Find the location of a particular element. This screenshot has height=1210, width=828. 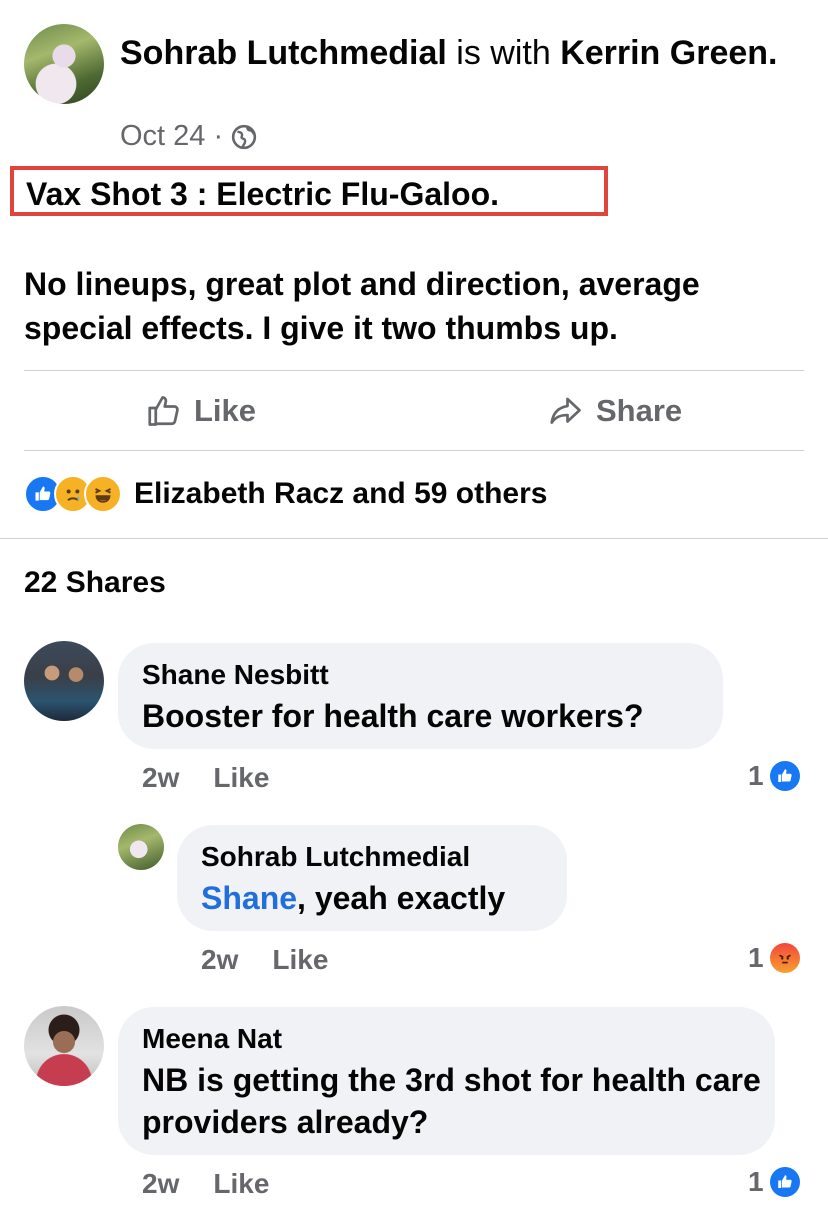

reactions-summary: Elizabeth Racz and 59 others is located at coordinates (285, 494).